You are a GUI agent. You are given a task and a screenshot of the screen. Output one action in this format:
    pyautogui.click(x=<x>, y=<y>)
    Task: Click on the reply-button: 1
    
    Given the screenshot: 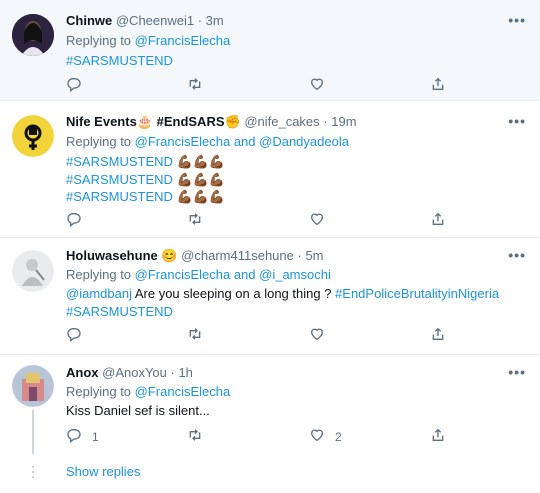 What is the action you would take?
    pyautogui.click(x=82, y=436)
    